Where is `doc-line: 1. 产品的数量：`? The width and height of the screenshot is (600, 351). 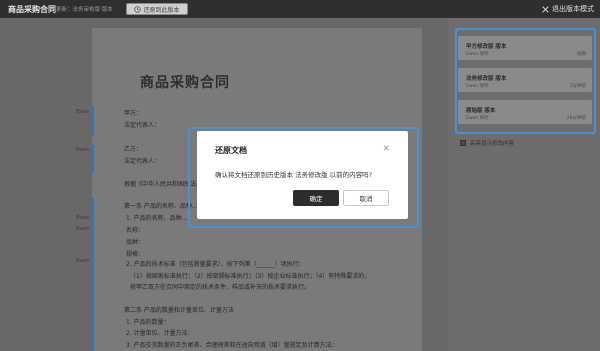
doc-line: 1. 产品的数量： is located at coordinates (148, 322).